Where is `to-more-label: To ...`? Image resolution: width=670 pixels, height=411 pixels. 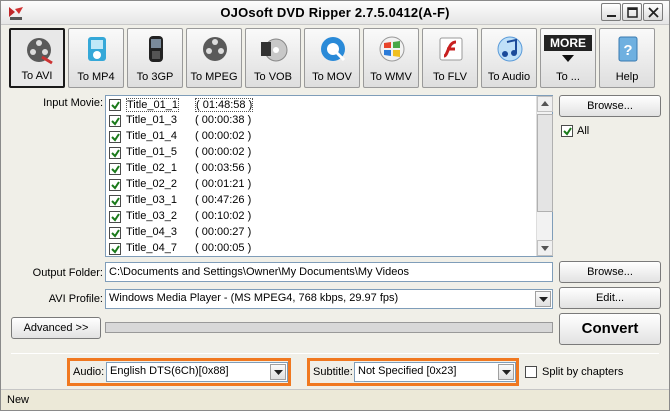 to-more-label: To ... is located at coordinates (568, 77).